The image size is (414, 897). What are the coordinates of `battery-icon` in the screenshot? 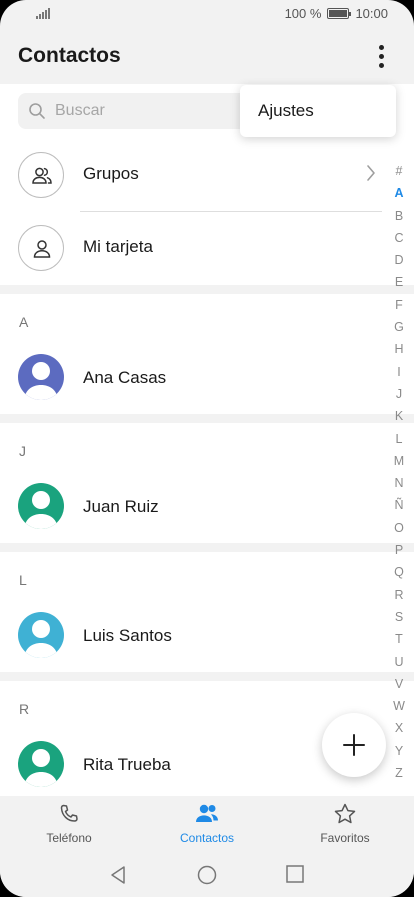 It's located at (339, 13).